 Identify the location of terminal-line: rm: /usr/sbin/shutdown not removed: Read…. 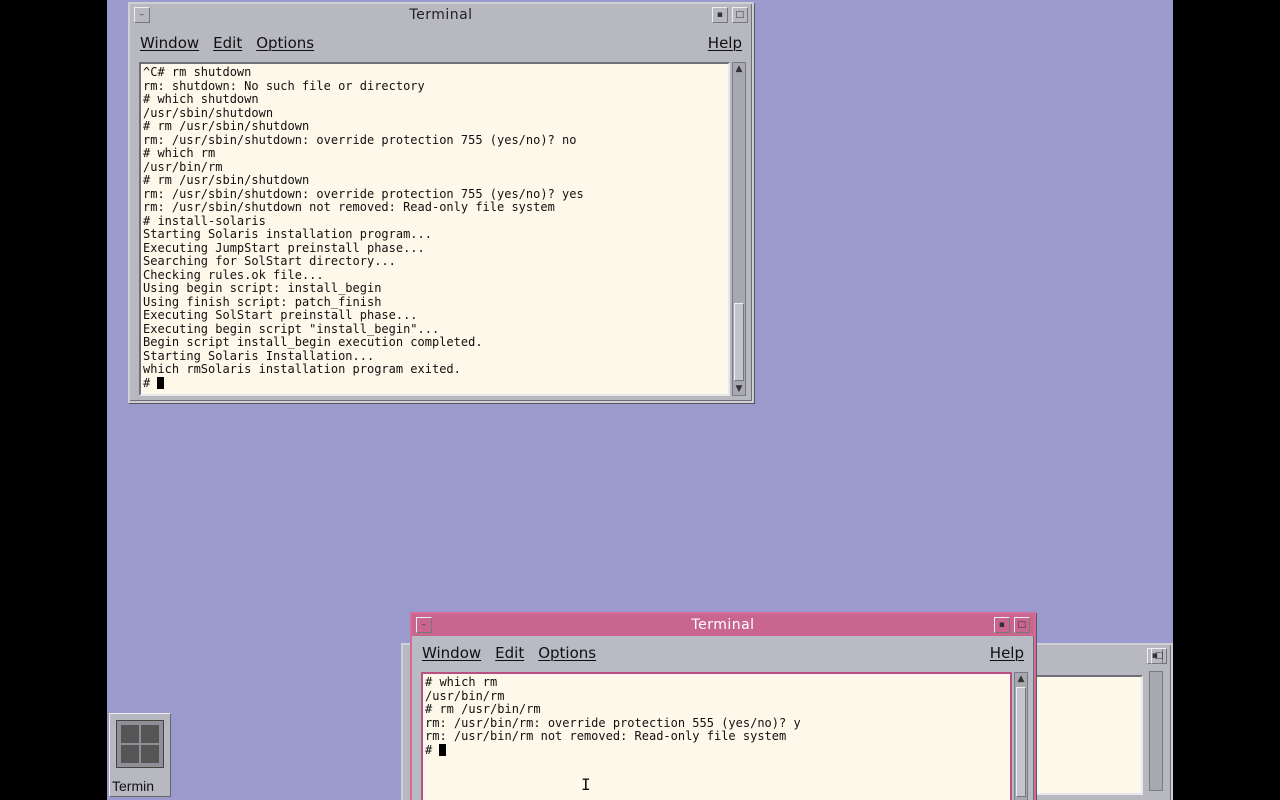
(349, 207).